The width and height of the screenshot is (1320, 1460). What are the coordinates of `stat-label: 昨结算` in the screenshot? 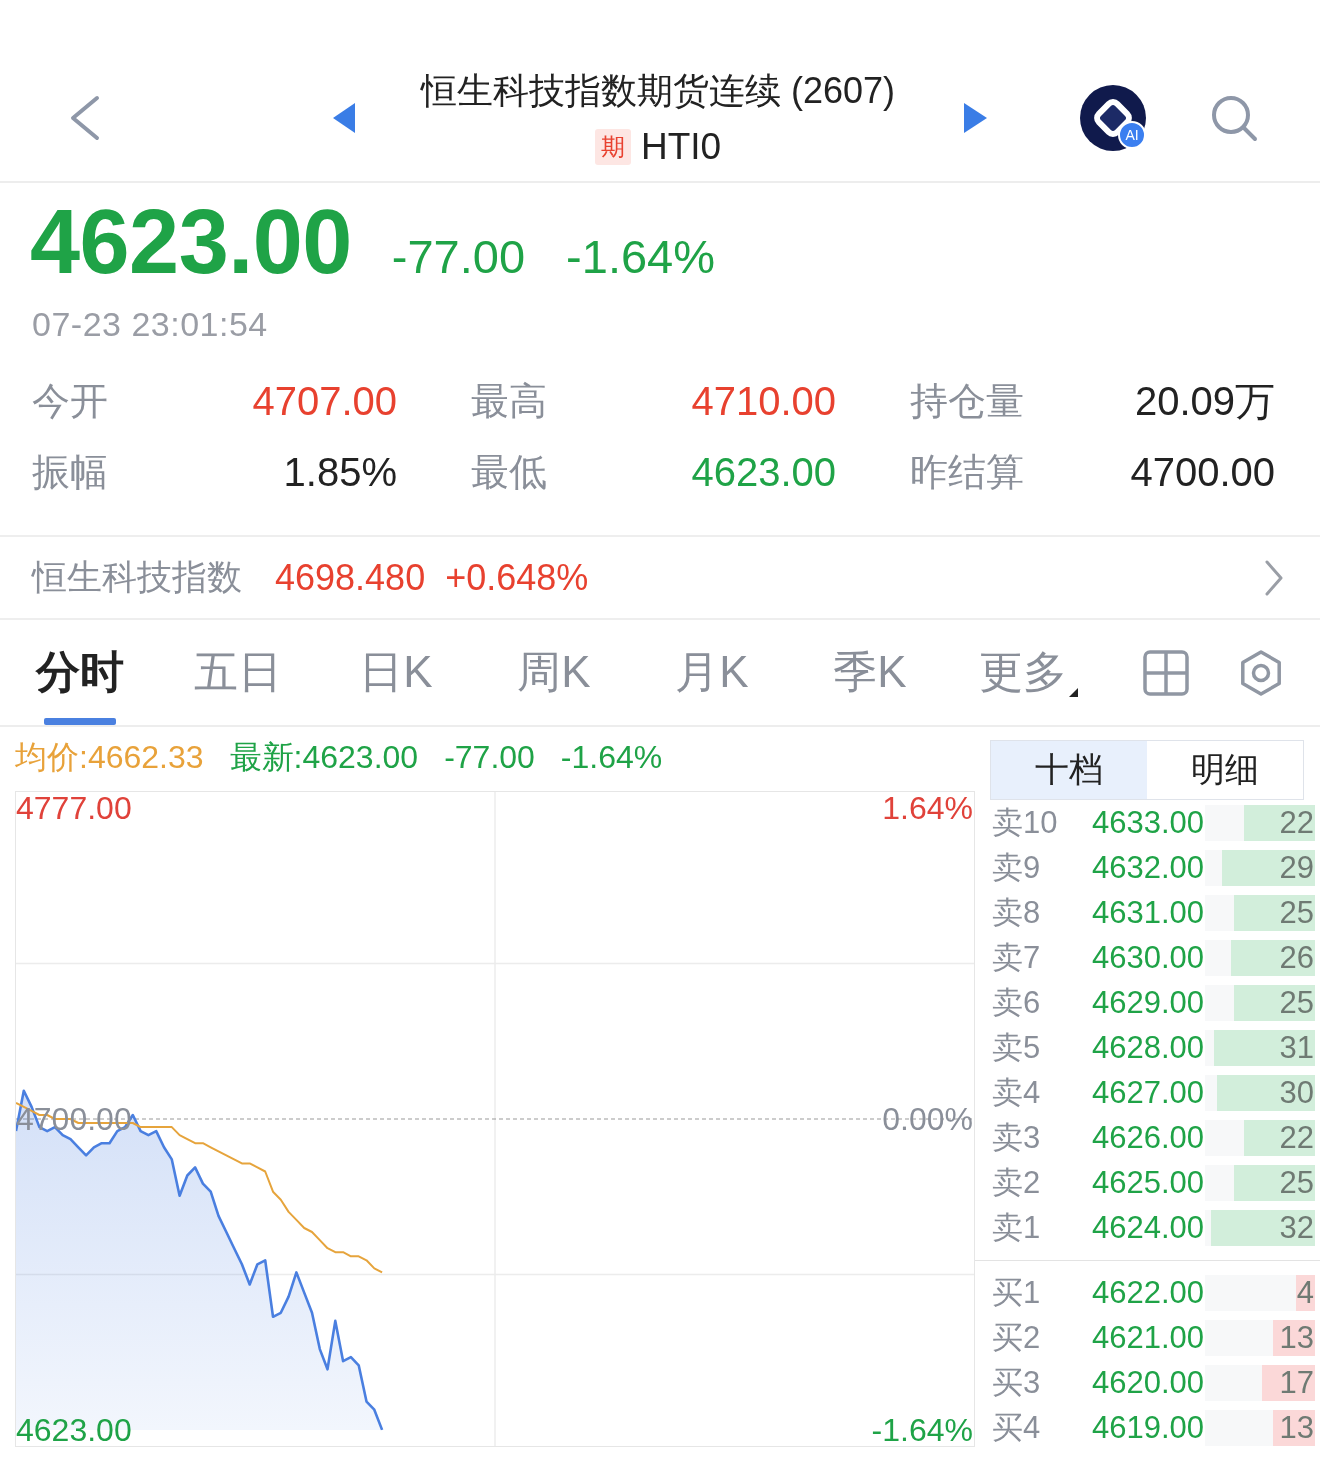 It's located at (967, 472).